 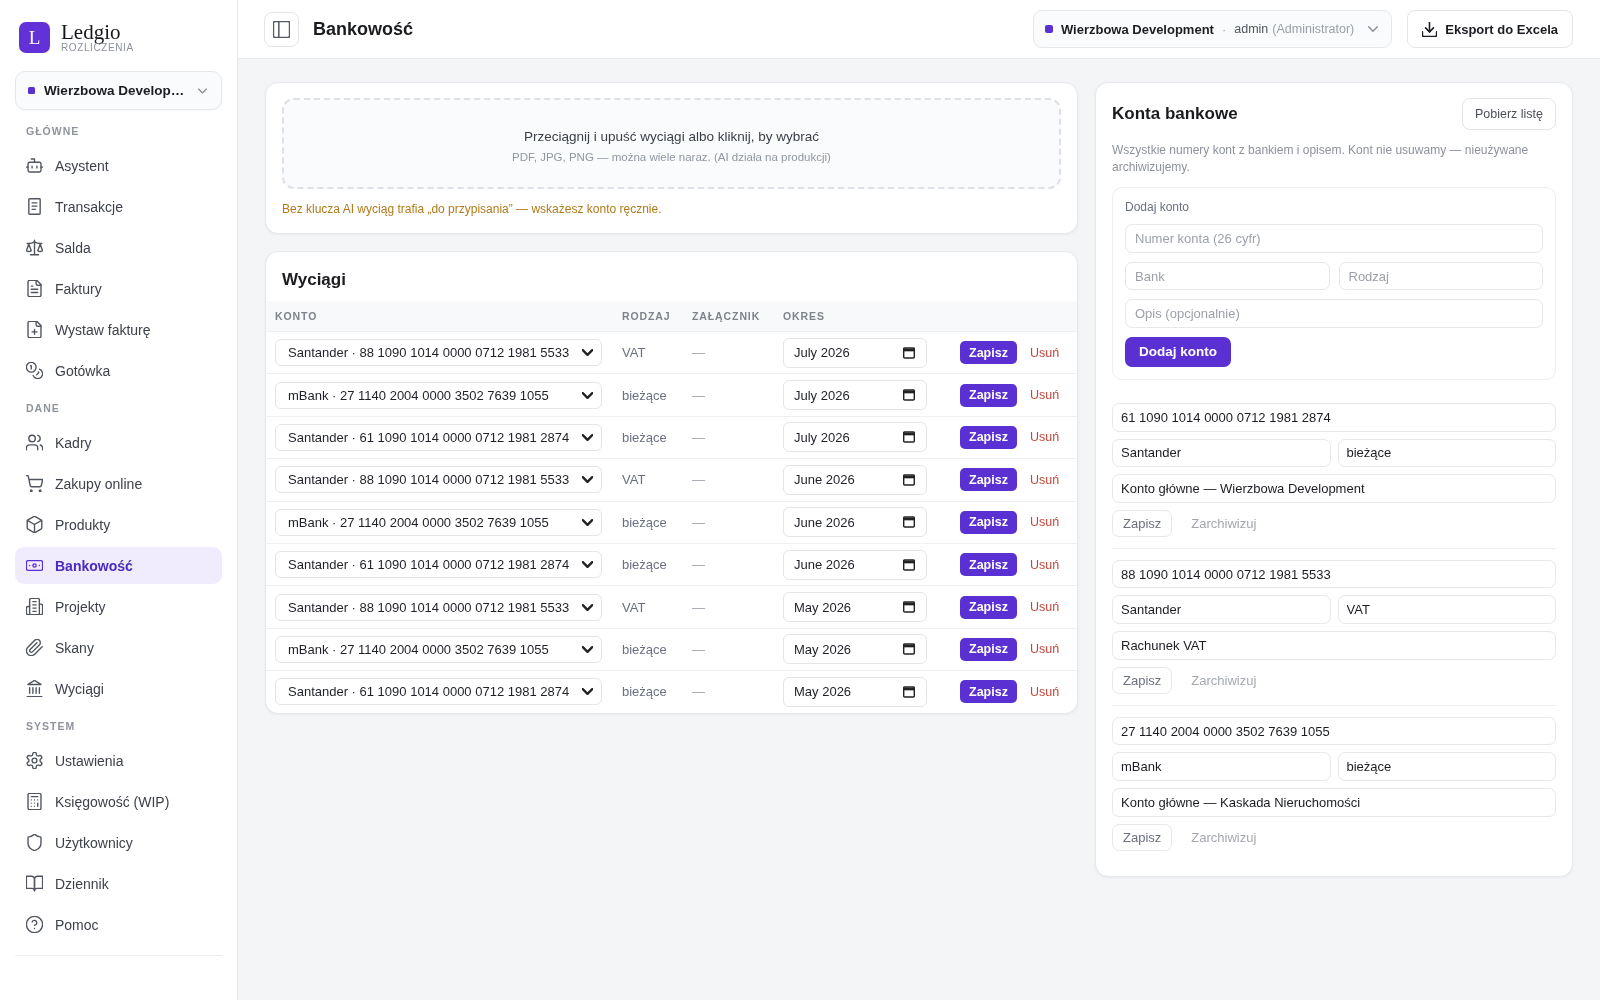 I want to click on org-marker-icon, so click(x=1048, y=29).